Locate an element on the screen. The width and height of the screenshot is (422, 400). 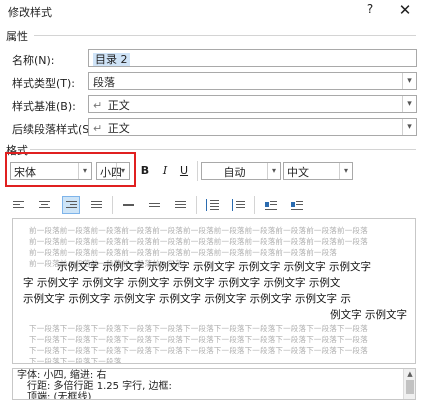
ghost-line: 下一段落下一段落下一段落 is located at coordinates (75, 360).